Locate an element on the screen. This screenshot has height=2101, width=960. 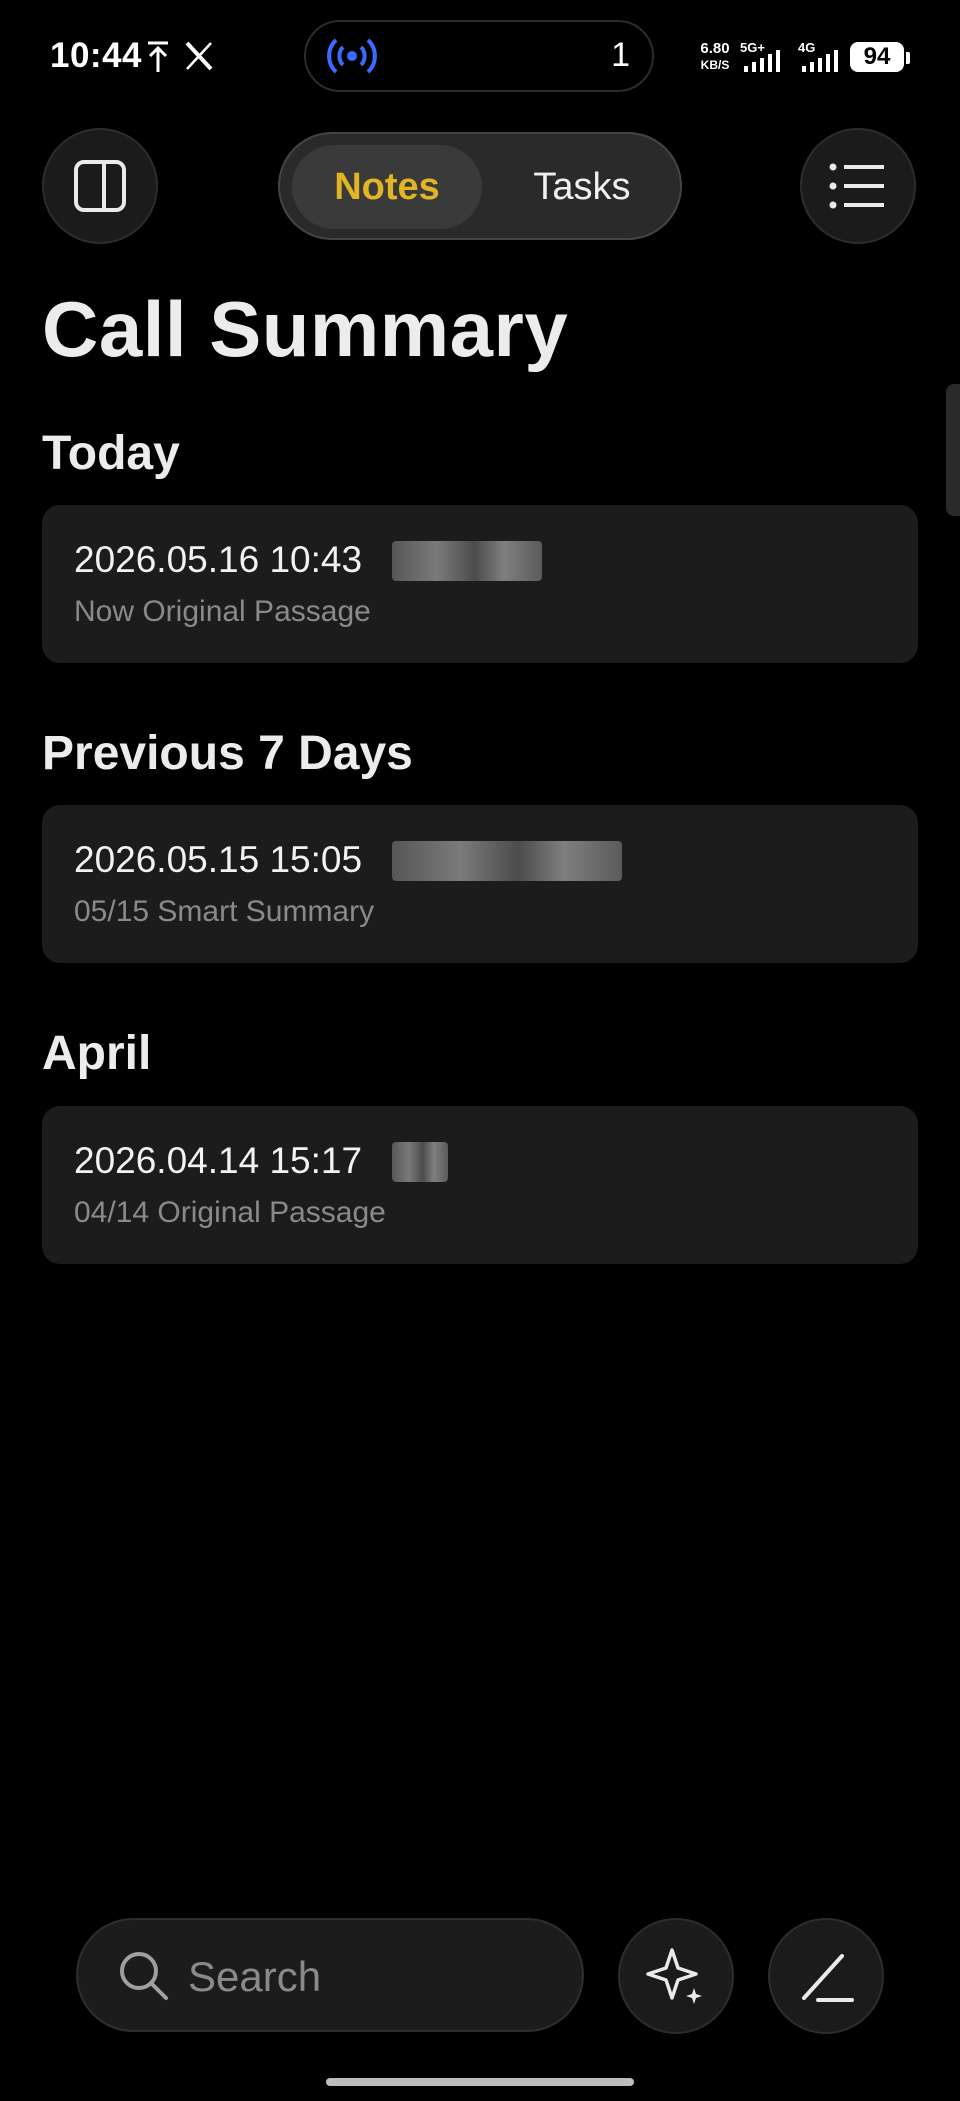
status-time: 10:44 is located at coordinates (96, 55).